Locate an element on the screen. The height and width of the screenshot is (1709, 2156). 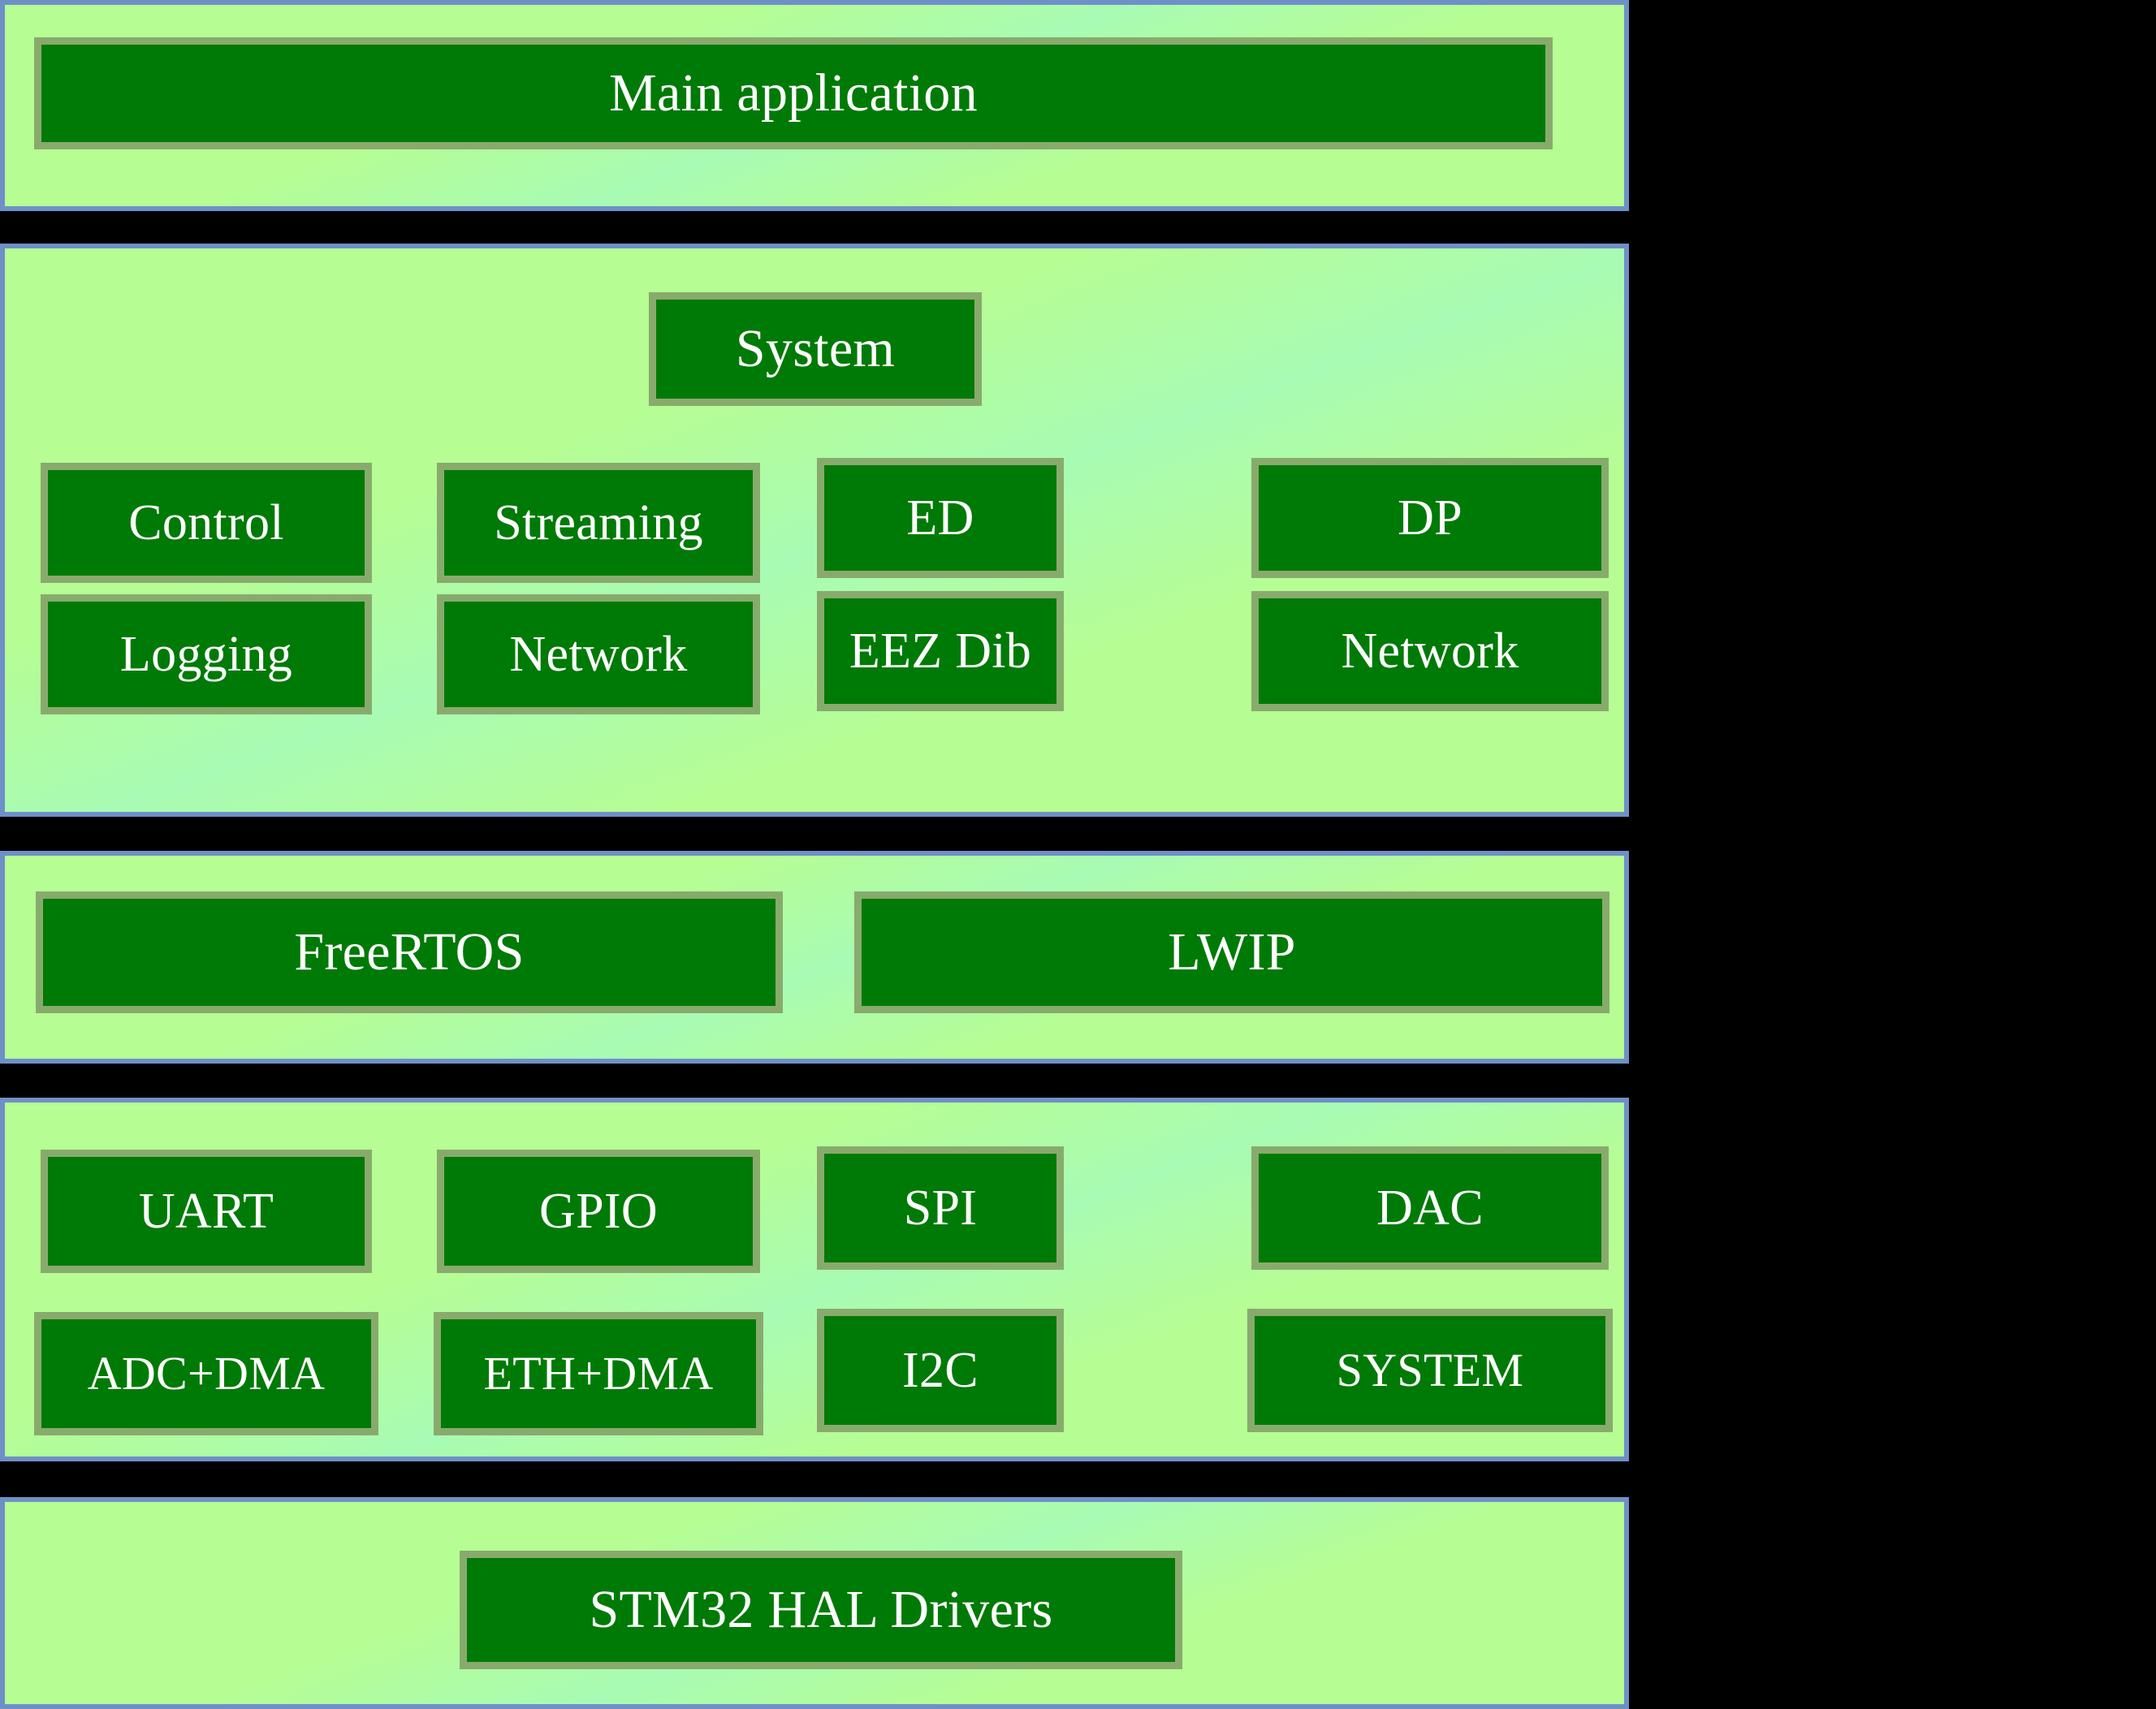
box-freertos: FreeRTOS is located at coordinates (409, 952).